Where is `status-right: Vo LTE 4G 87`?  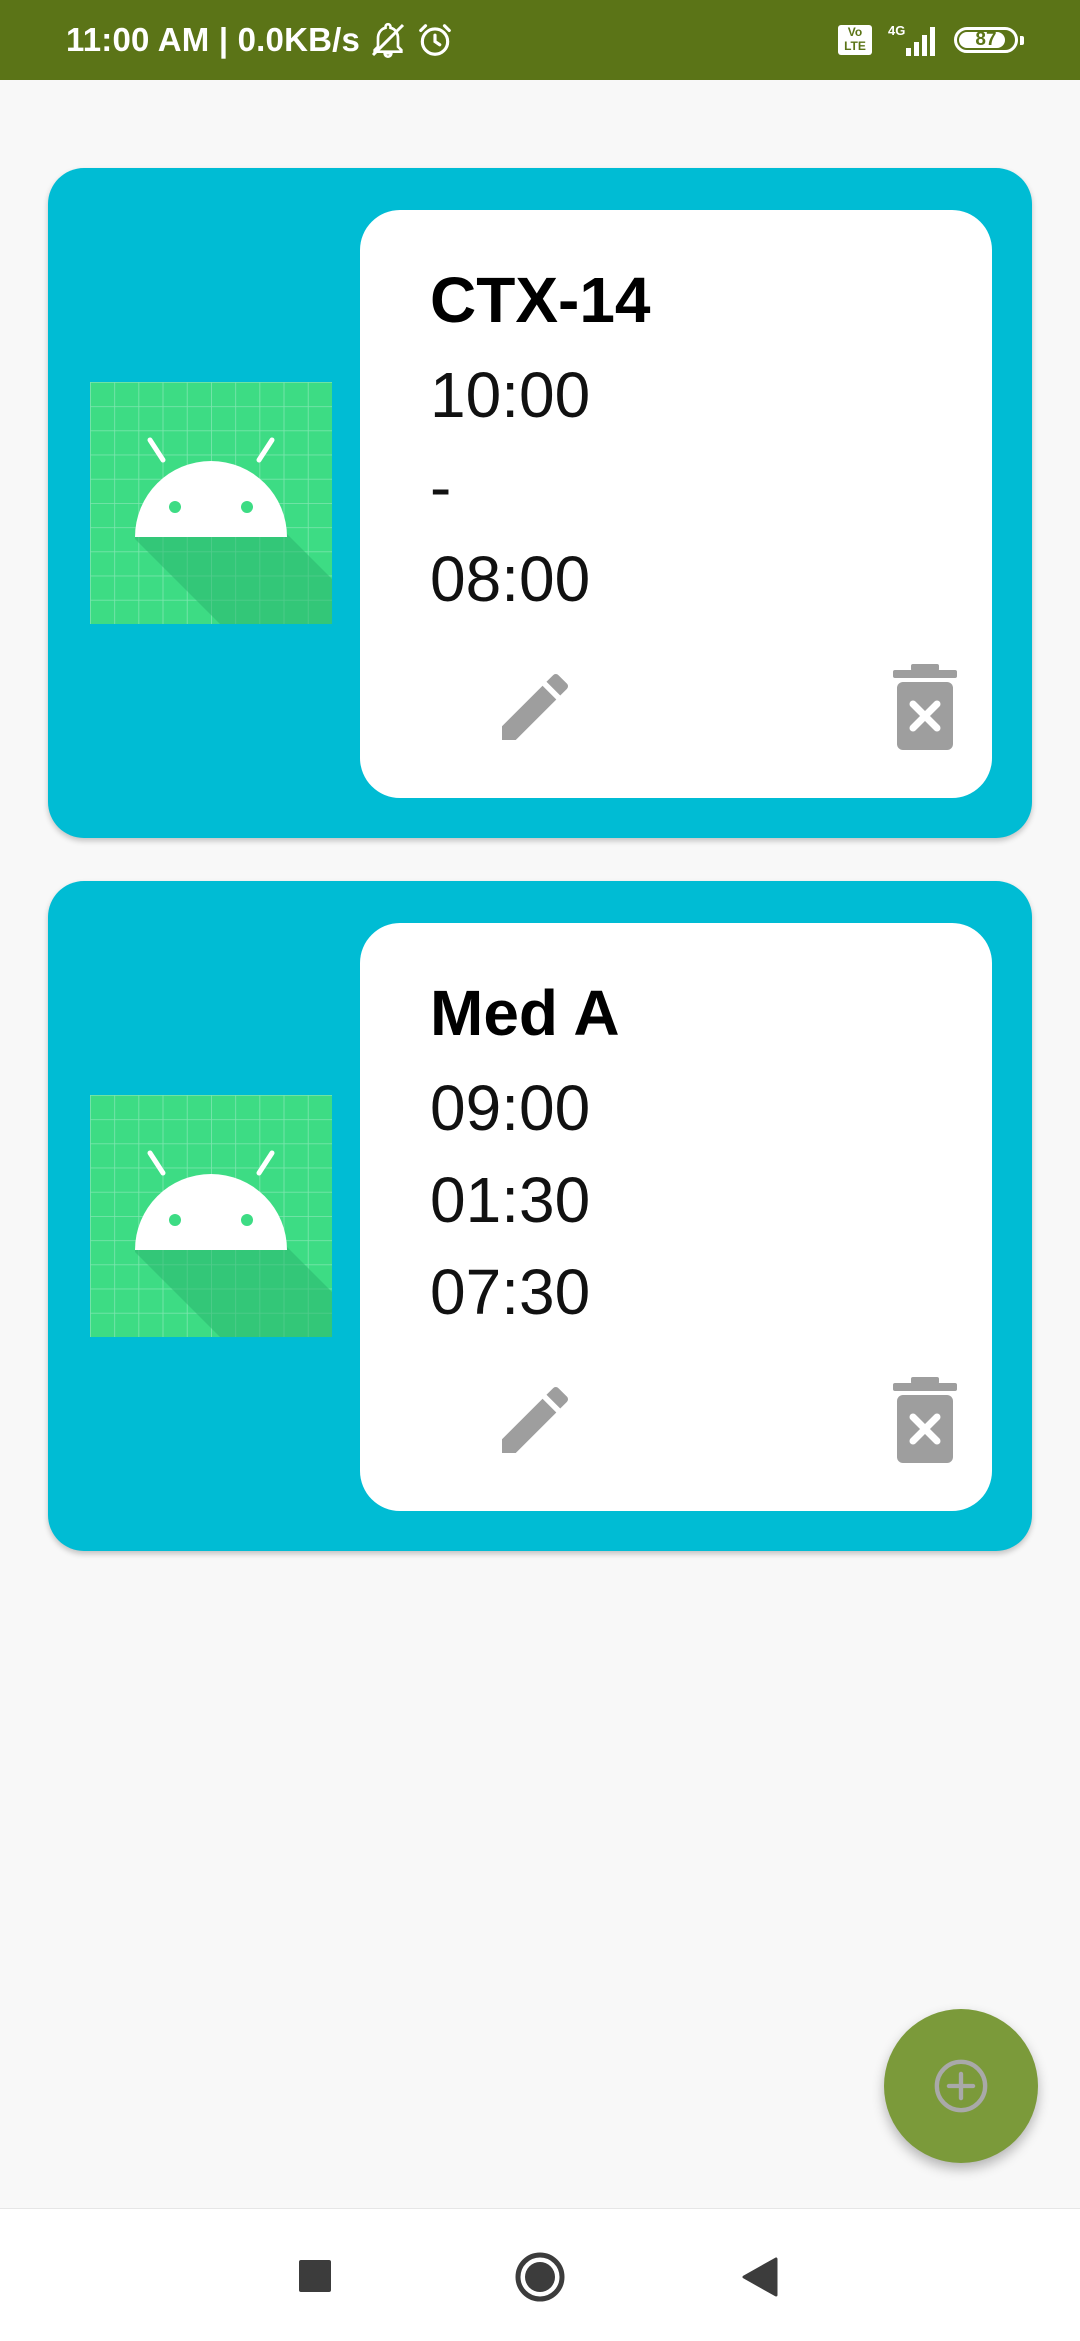
status-right: Vo LTE 4G 87 is located at coordinates (924, 40).